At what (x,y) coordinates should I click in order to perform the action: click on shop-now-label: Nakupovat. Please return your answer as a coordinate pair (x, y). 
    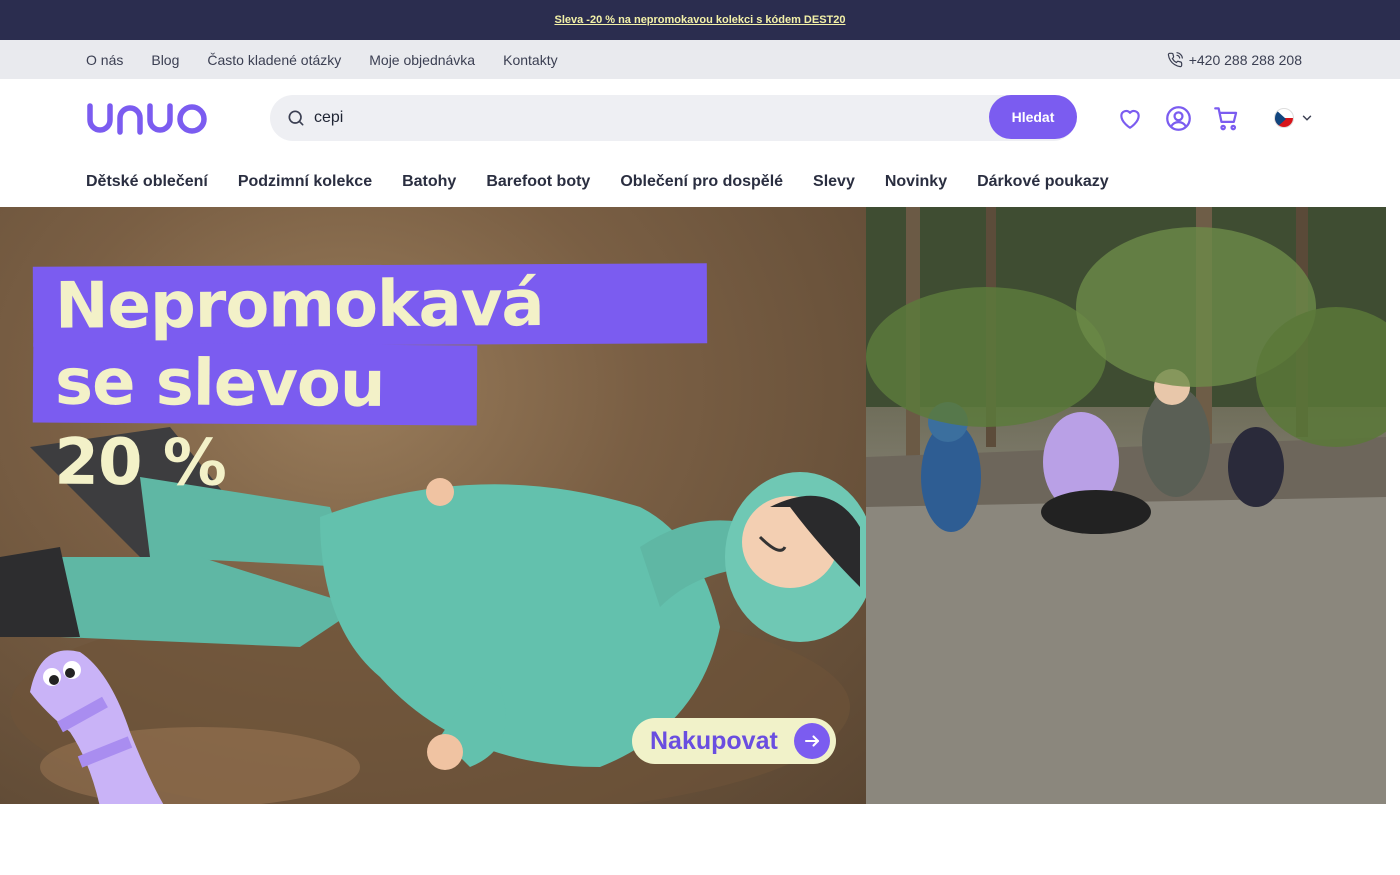
    Looking at the image, I should click on (714, 740).